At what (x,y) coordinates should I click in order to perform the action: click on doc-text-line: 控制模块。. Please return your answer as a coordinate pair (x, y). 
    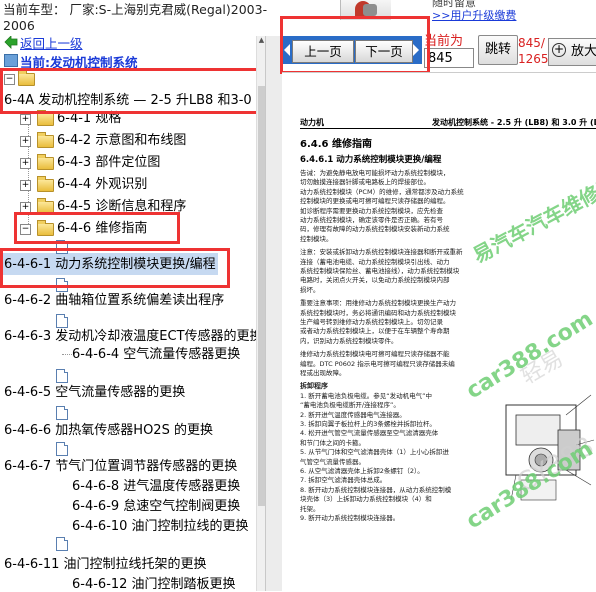
    Looking at the image, I should click on (316, 238).